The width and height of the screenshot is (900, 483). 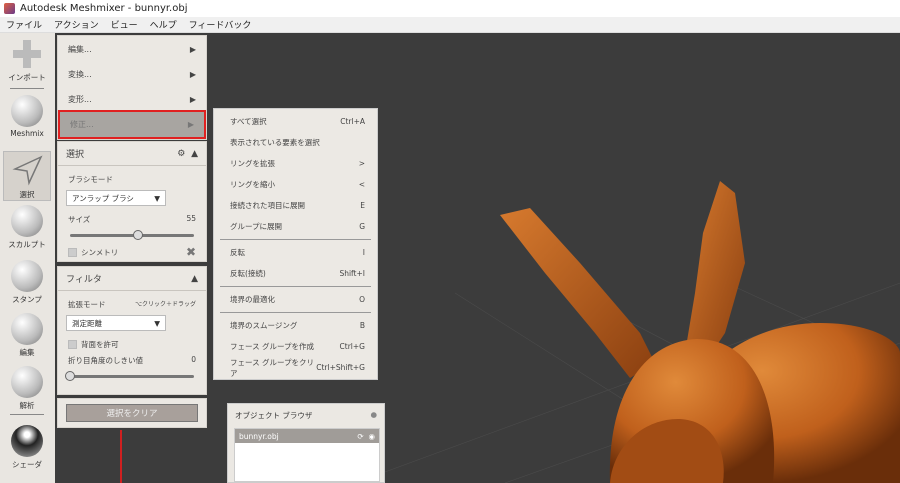 What do you see at coordinates (87, 304) in the screenshot?
I see `expand-mode-label: 拡張モード` at bounding box center [87, 304].